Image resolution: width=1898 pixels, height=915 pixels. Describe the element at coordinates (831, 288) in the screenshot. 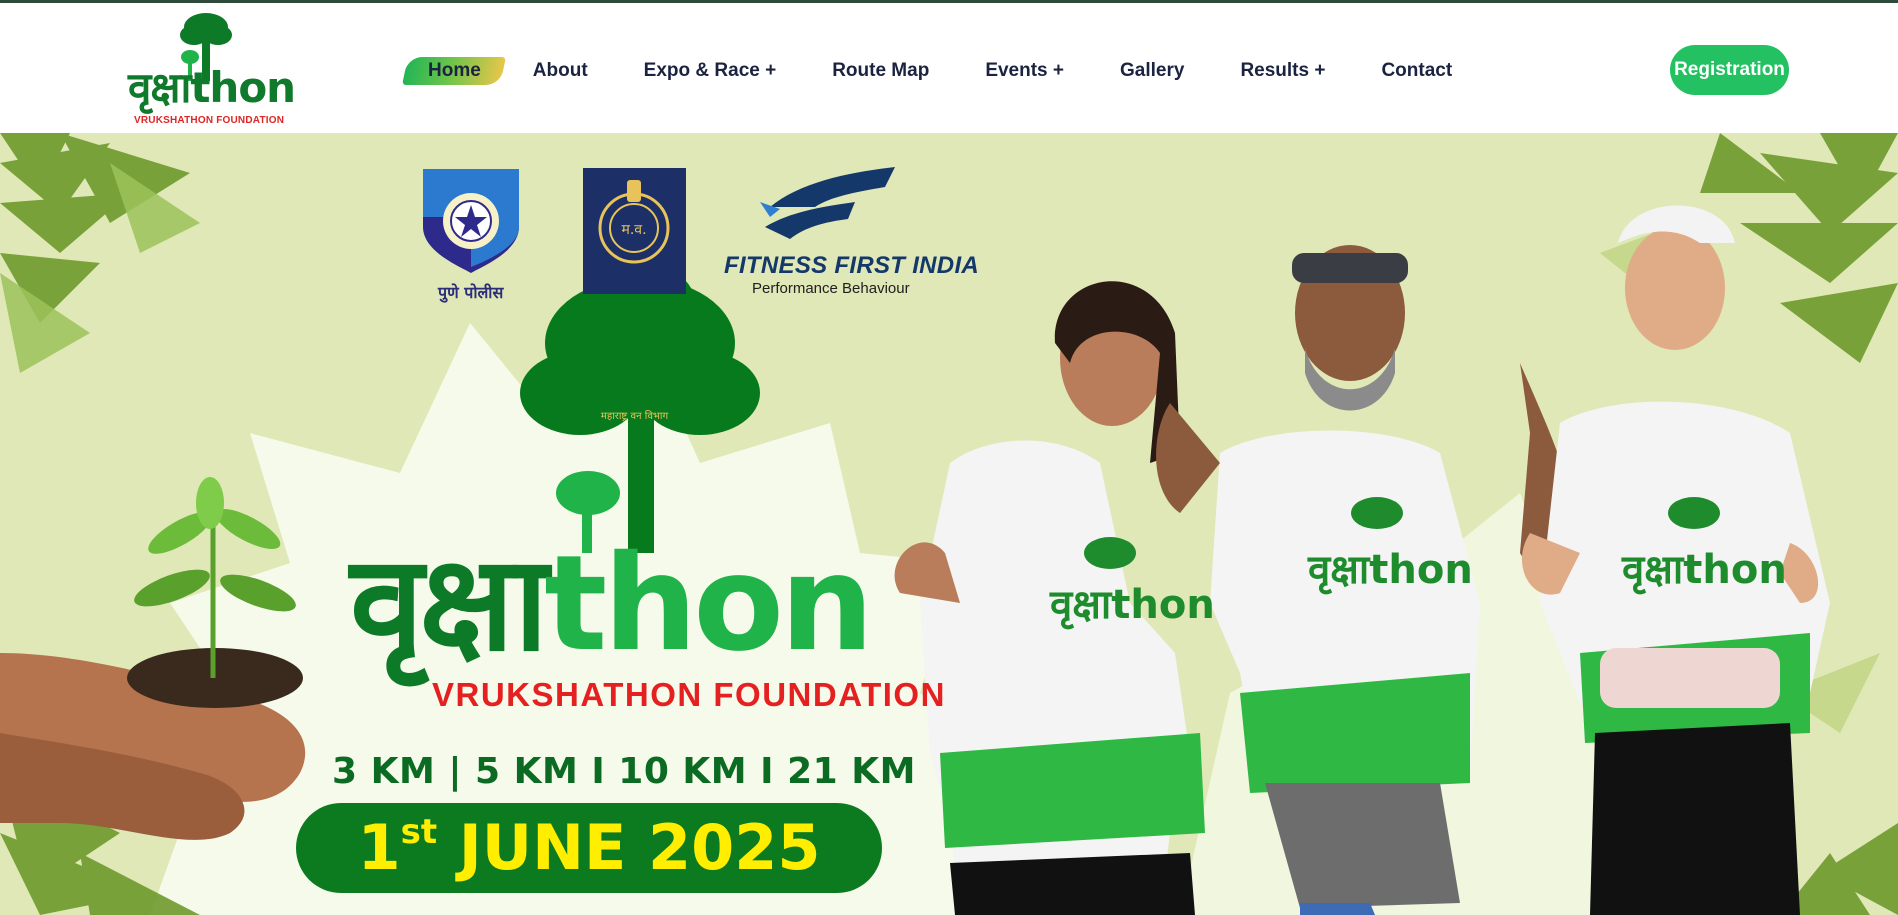

I see `fitness-first-subtitle: Performance Behaviour` at that location.